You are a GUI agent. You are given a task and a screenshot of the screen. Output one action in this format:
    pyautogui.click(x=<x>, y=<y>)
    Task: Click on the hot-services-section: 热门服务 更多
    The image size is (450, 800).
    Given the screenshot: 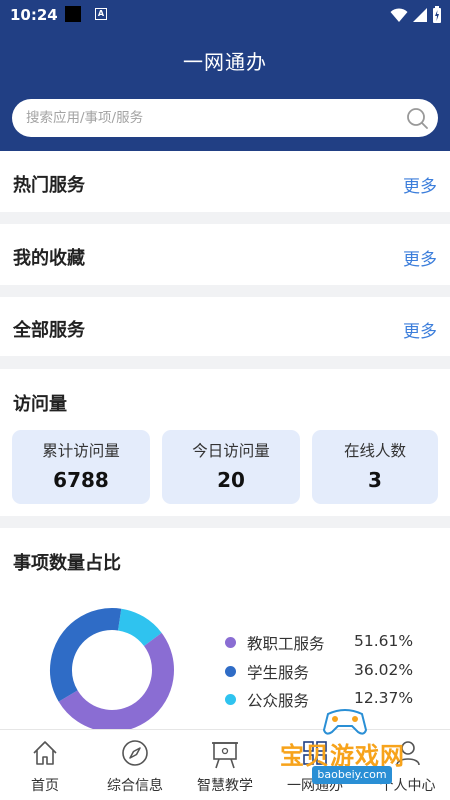 What is the action you would take?
    pyautogui.click(x=225, y=181)
    